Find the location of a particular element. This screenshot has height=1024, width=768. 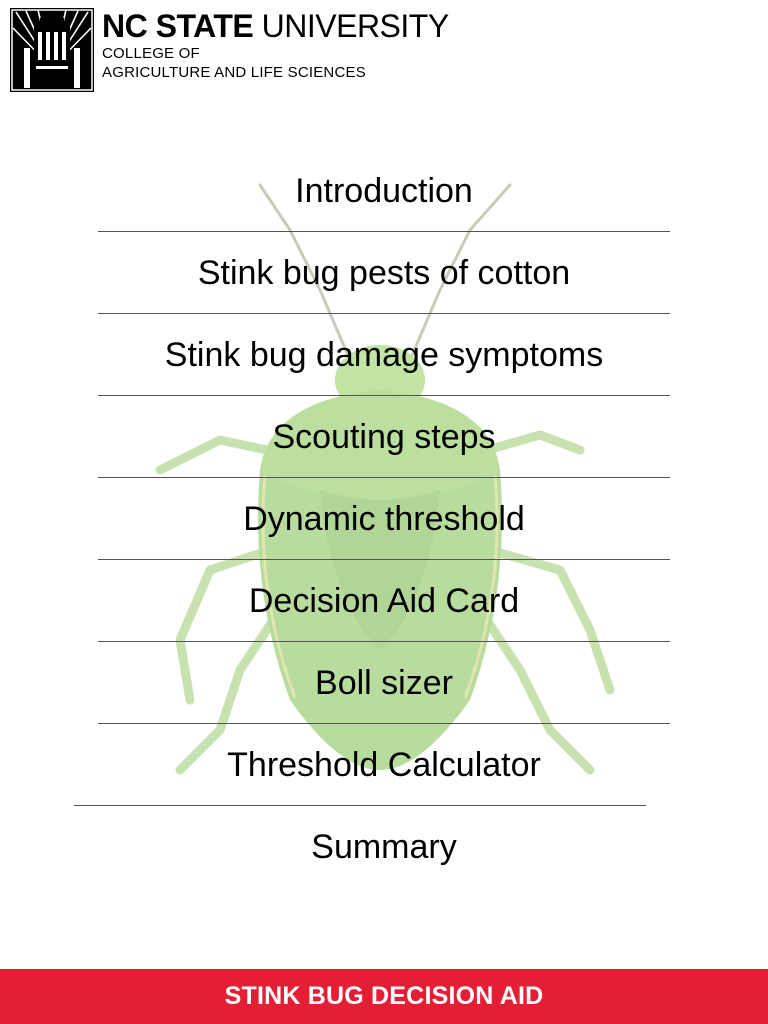

menu-item-label: Scouting steps is located at coordinates (384, 436).